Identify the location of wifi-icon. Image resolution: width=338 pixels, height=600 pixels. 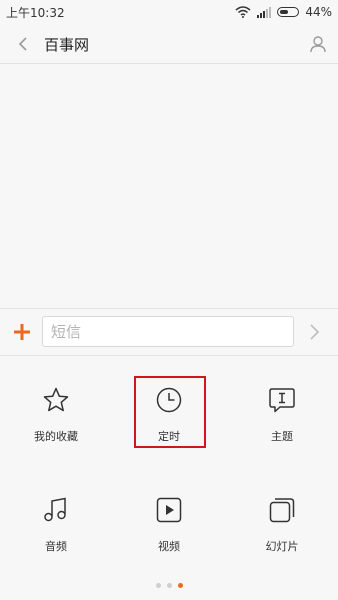
(243, 12).